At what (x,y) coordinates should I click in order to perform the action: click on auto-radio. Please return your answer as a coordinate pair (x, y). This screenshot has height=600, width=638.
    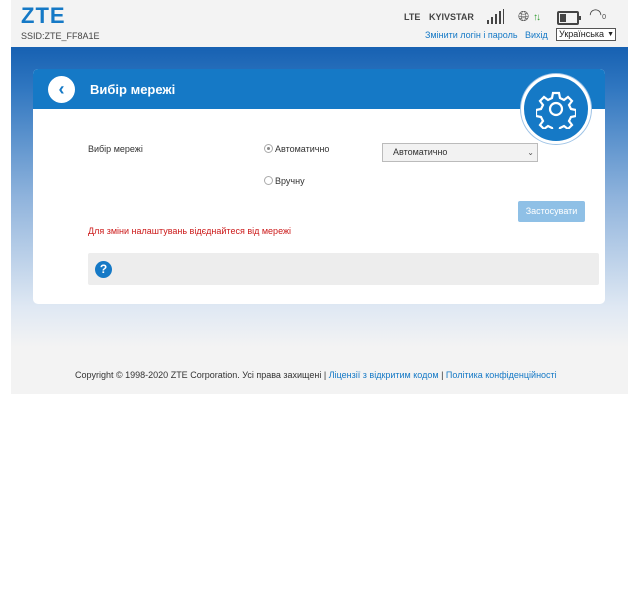
    Looking at the image, I should click on (268, 148).